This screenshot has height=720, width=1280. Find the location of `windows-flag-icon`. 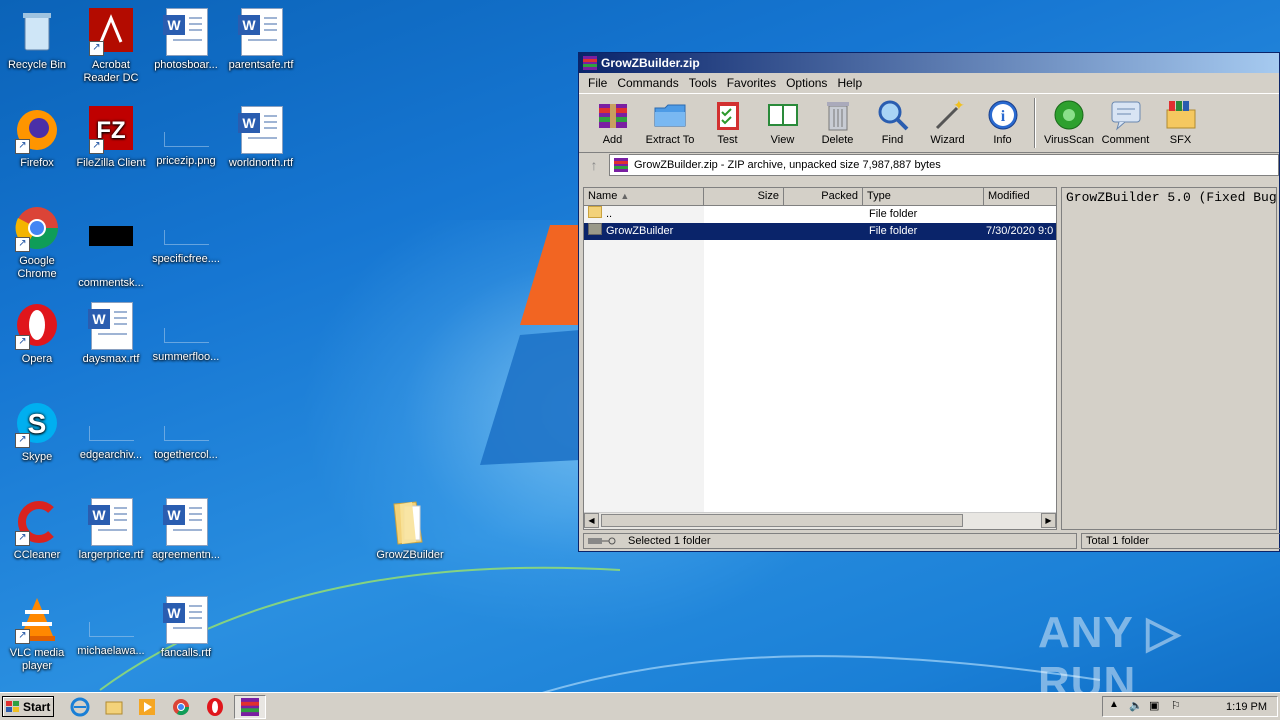

windows-flag-icon is located at coordinates (12, 706).